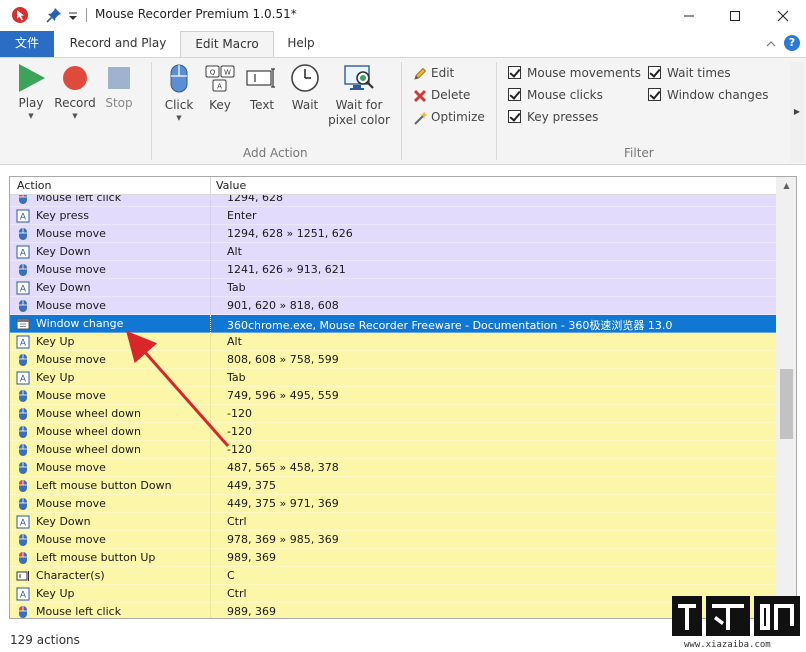 This screenshot has width=806, height=652. What do you see at coordinates (283, 539) in the screenshot?
I see `row-value: 978, 369 » 985, 369` at bounding box center [283, 539].